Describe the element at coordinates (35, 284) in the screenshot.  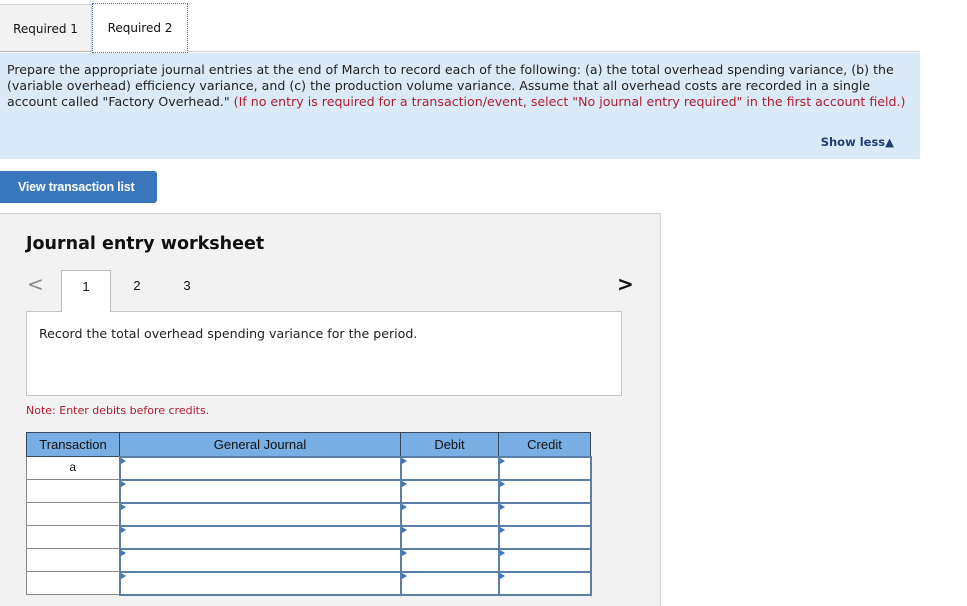
I see `chevron-left-icon: <` at that location.